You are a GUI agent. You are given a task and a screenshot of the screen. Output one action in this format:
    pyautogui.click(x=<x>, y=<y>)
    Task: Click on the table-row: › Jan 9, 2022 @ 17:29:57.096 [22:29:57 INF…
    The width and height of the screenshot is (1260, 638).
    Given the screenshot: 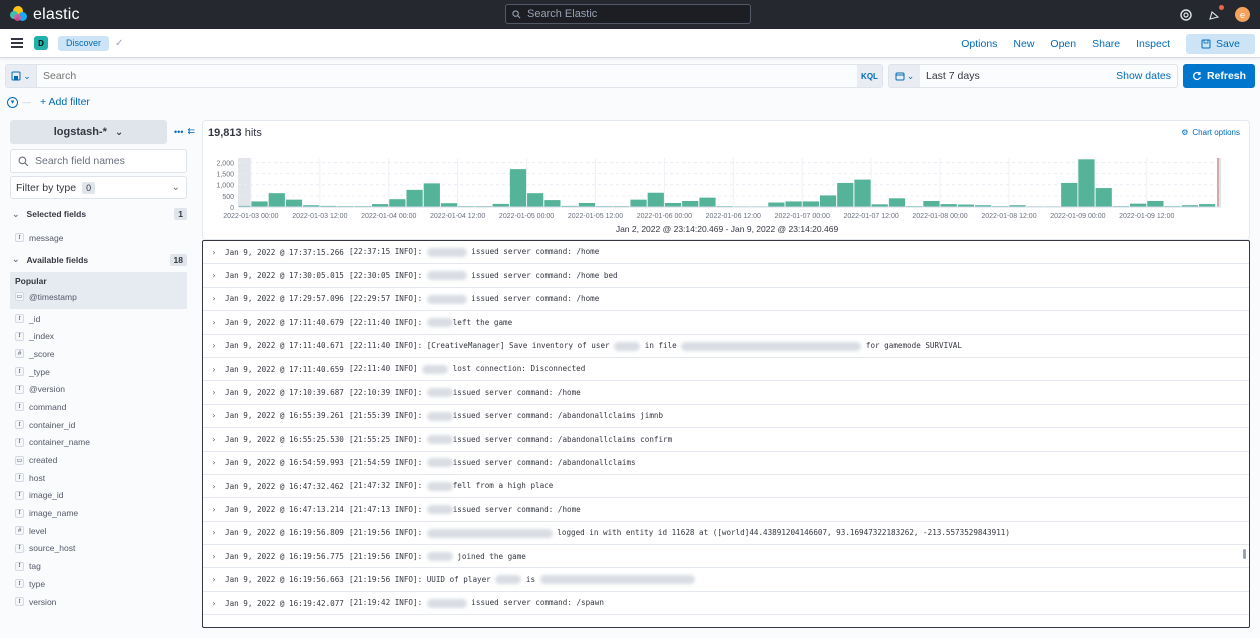 What is the action you would take?
    pyautogui.click(x=726, y=300)
    